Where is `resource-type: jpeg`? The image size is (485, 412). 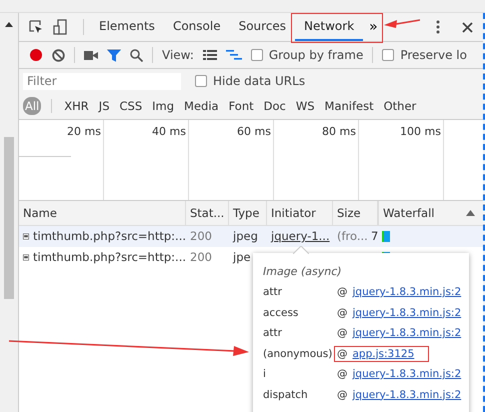 resource-type: jpeg is located at coordinates (245, 236).